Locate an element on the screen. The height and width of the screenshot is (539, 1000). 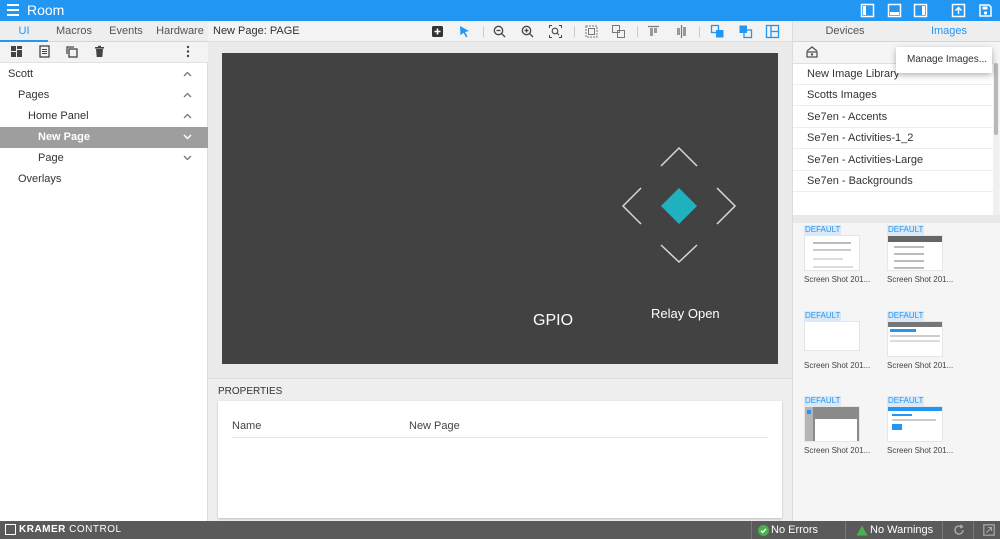
tree-item-page: Page is located at coordinates (104, 158).